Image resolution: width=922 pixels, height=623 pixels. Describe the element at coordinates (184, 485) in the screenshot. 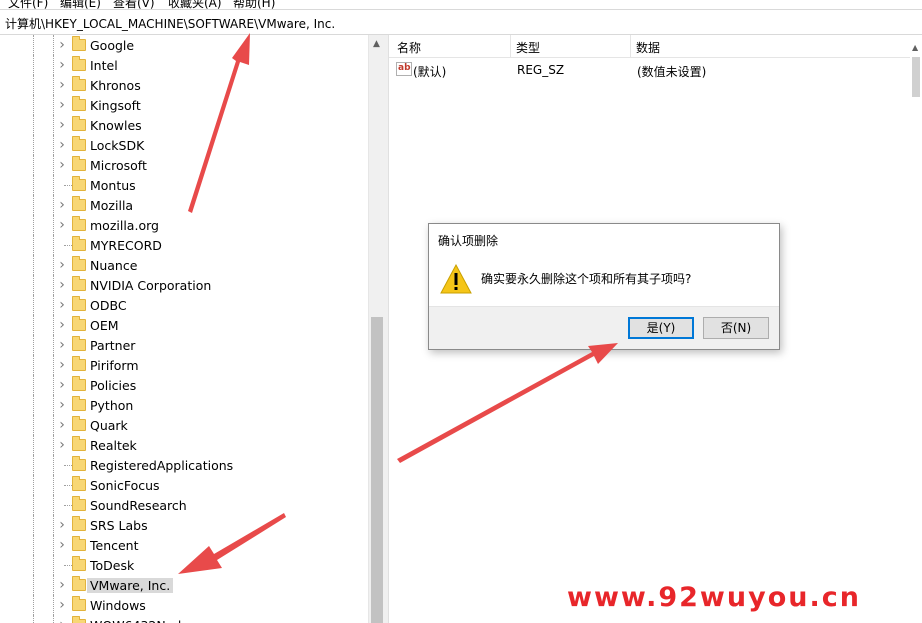

I see `tree-item: SonicFocus` at that location.